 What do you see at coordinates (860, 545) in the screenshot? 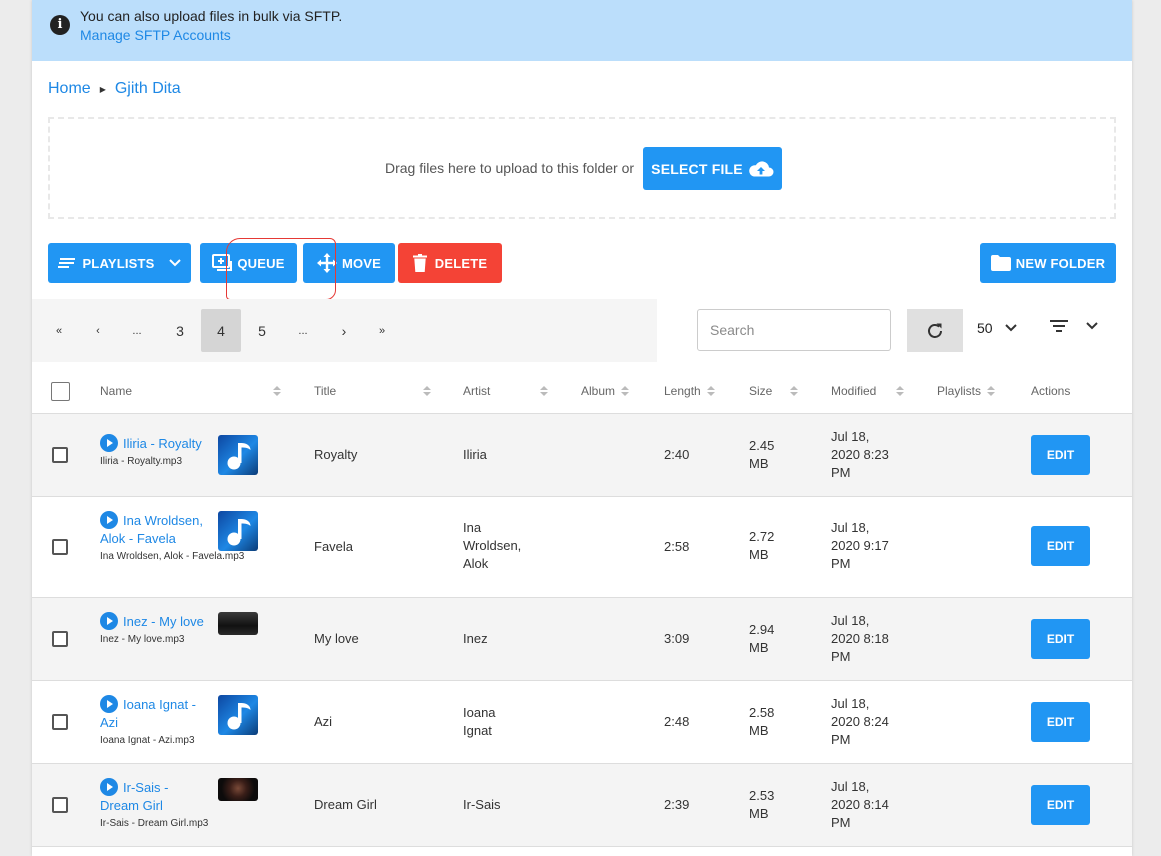
I see `modified-cell: Jul 18, 2020 9:17 PM` at bounding box center [860, 545].